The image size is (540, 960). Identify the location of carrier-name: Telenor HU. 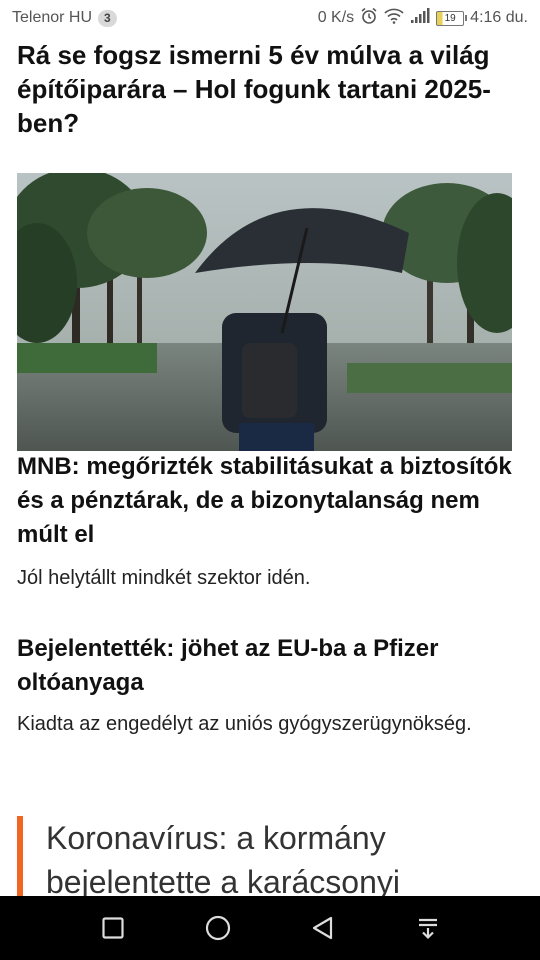
(52, 17).